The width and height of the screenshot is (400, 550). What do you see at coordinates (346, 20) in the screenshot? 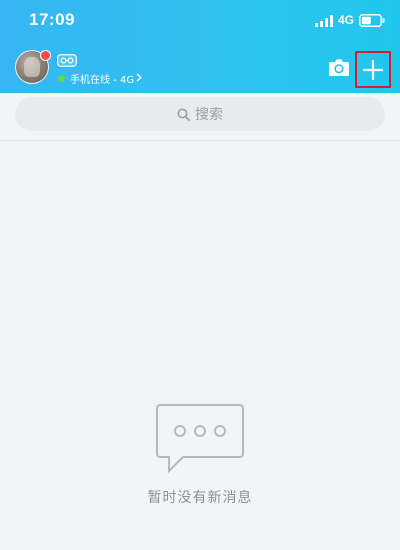
I see `network-type-label: 4G` at bounding box center [346, 20].